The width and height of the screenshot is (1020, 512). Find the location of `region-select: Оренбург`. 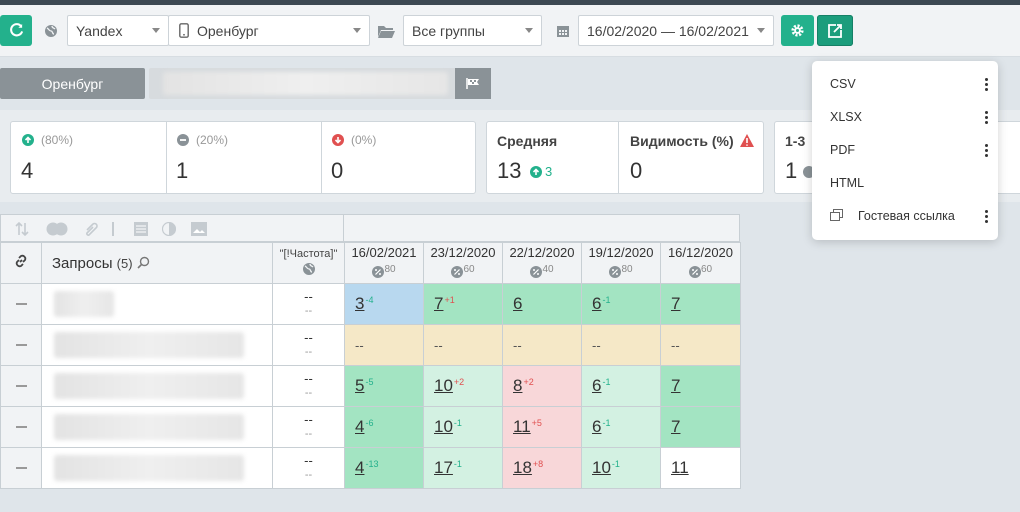

region-select: Оренбург is located at coordinates (269, 30).